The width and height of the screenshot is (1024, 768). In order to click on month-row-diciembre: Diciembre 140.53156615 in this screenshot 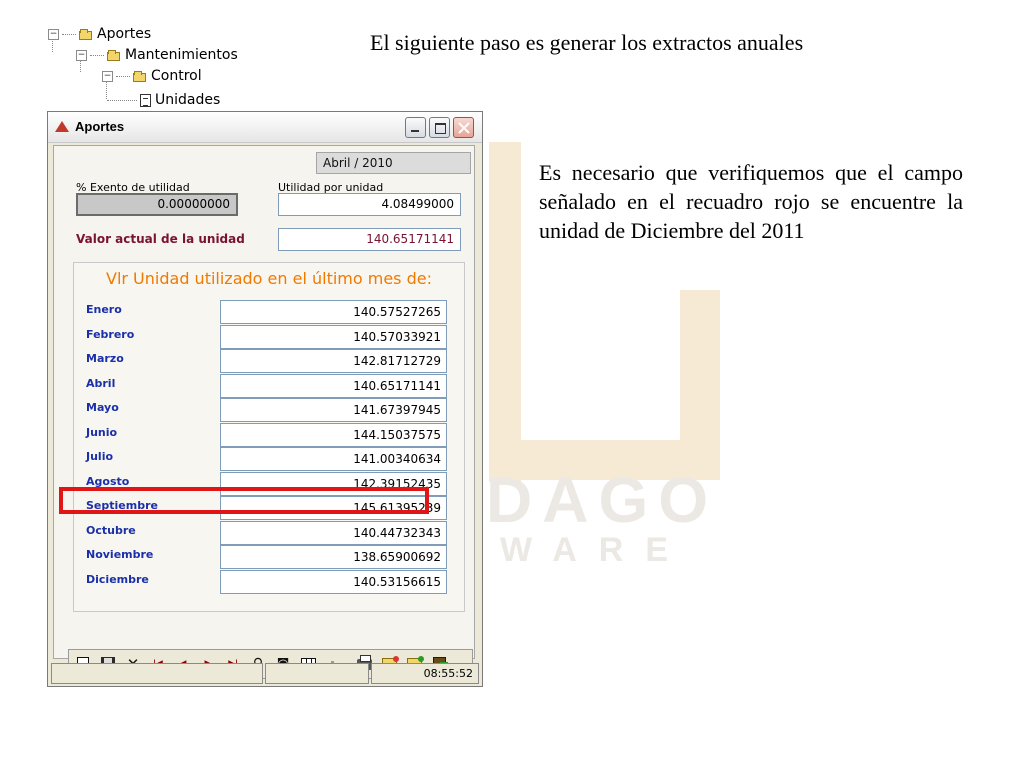, I will do `click(269, 582)`.